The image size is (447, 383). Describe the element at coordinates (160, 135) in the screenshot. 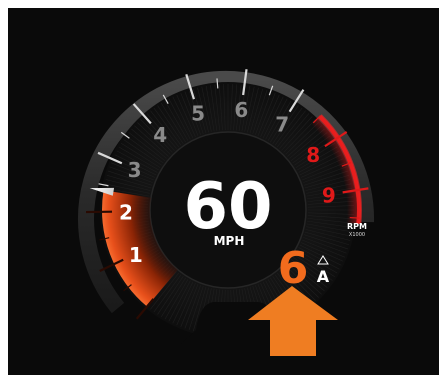

I see `tick-label-4: 4` at that location.